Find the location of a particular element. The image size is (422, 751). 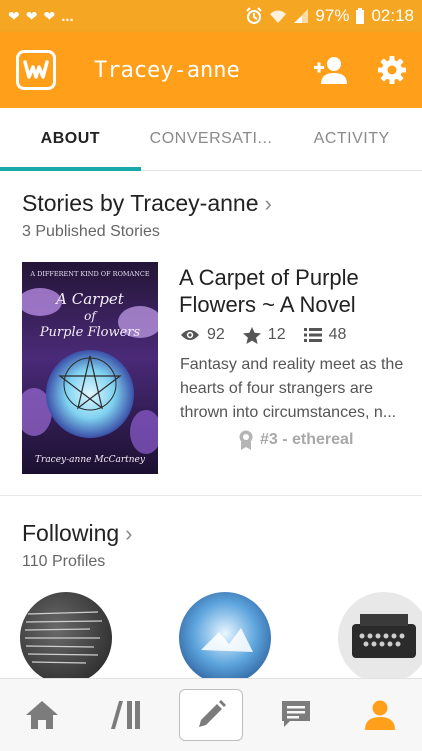

following-section-header: Following › 110 Profiles is located at coordinates (77, 545).